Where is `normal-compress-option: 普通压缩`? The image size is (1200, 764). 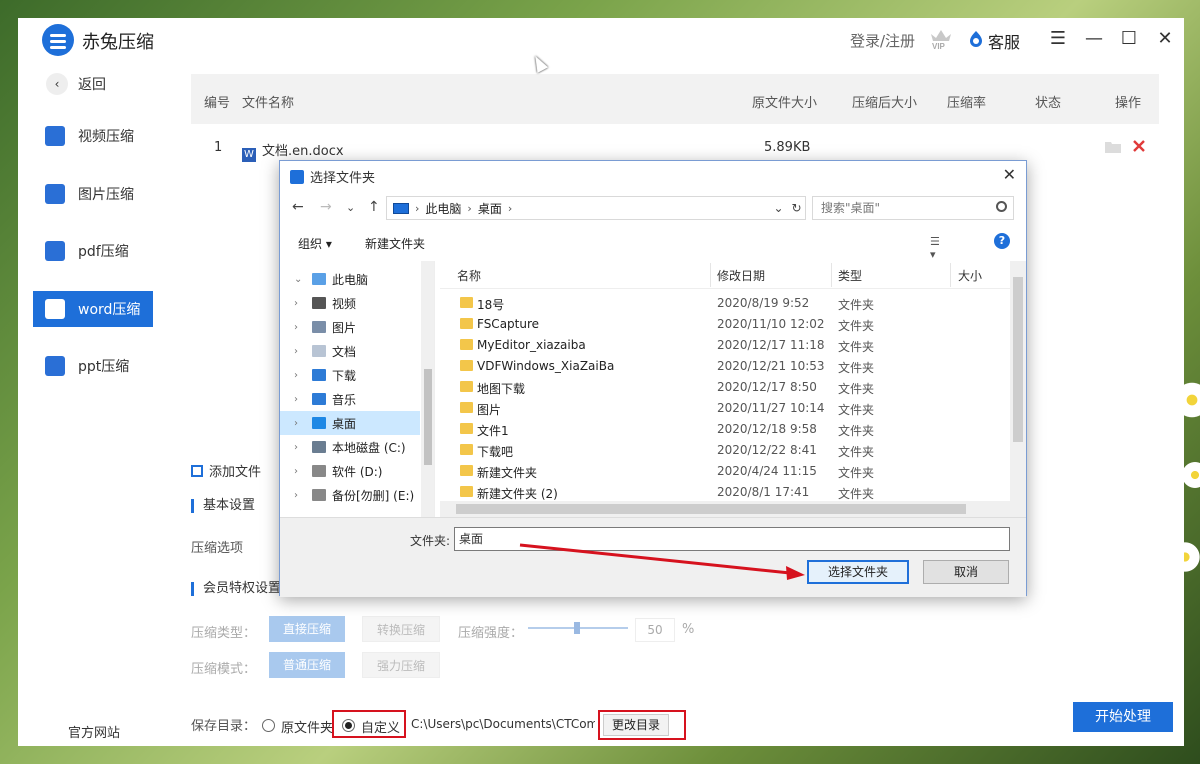
normal-compress-option: 普通压缩 is located at coordinates (307, 665).